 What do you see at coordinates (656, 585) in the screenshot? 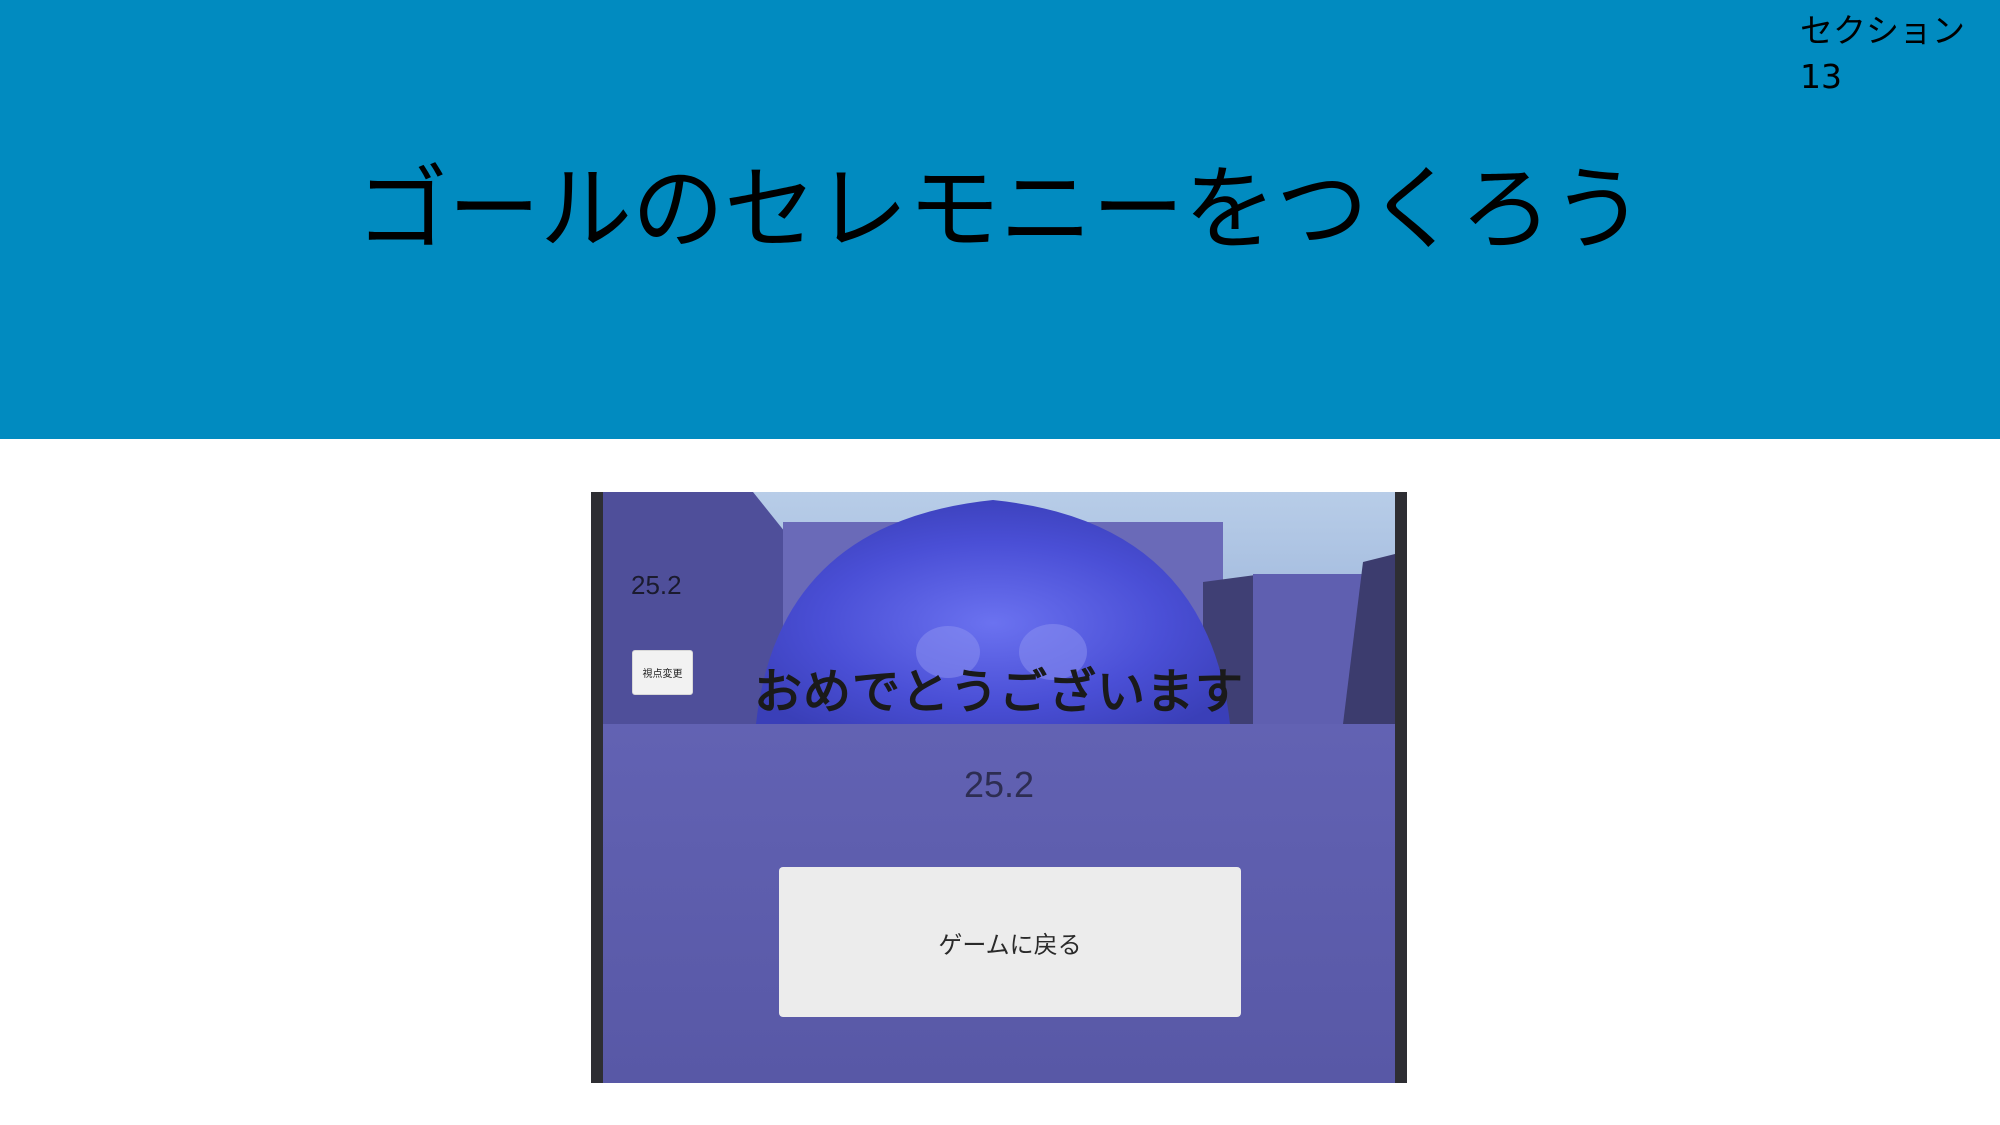
I see `timer-readout: 25.2` at bounding box center [656, 585].